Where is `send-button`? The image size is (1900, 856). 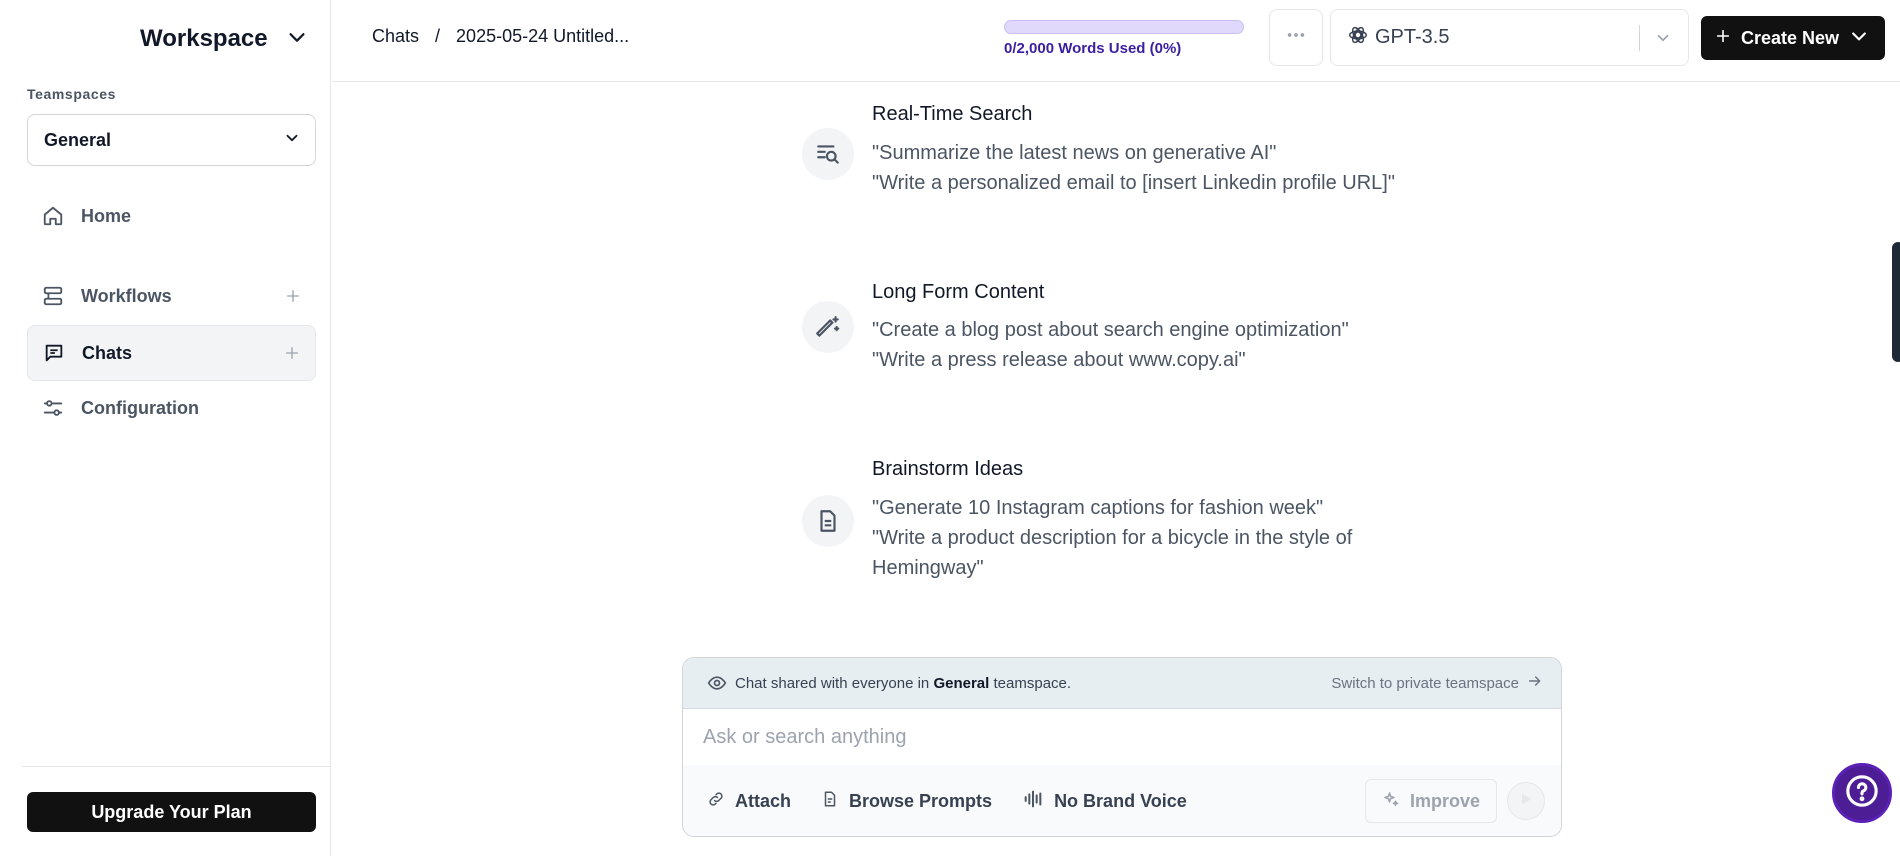
send-button is located at coordinates (1526, 801).